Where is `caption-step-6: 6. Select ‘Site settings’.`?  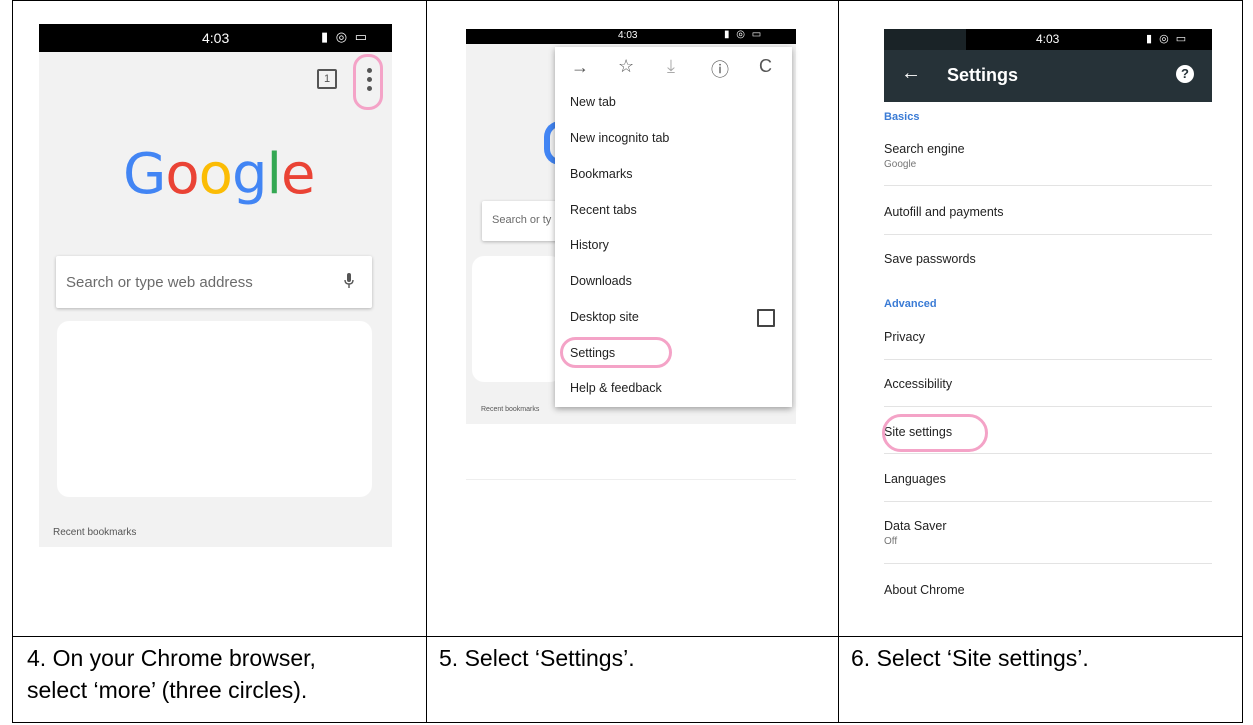 caption-step-6: 6. Select ‘Site settings’. is located at coordinates (970, 658).